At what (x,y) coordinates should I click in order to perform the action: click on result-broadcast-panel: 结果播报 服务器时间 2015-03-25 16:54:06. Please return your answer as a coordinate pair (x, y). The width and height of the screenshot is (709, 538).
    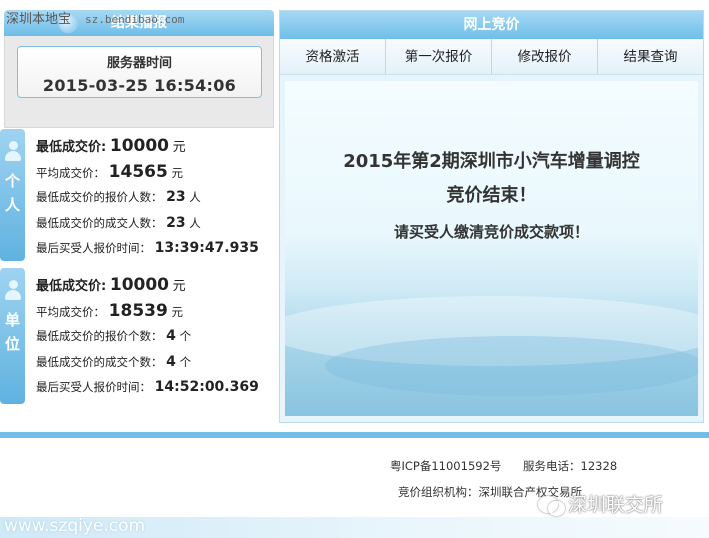
    Looking at the image, I should click on (139, 69).